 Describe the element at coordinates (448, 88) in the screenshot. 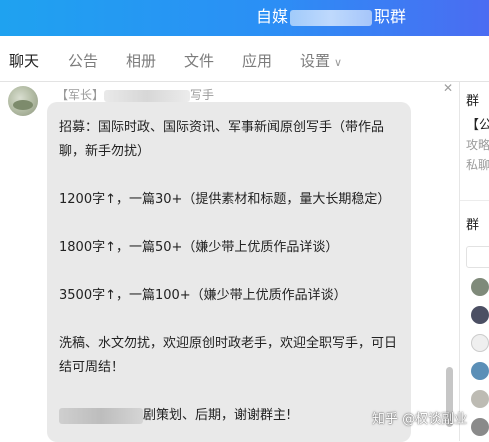

I see `close-icon: ✕` at that location.